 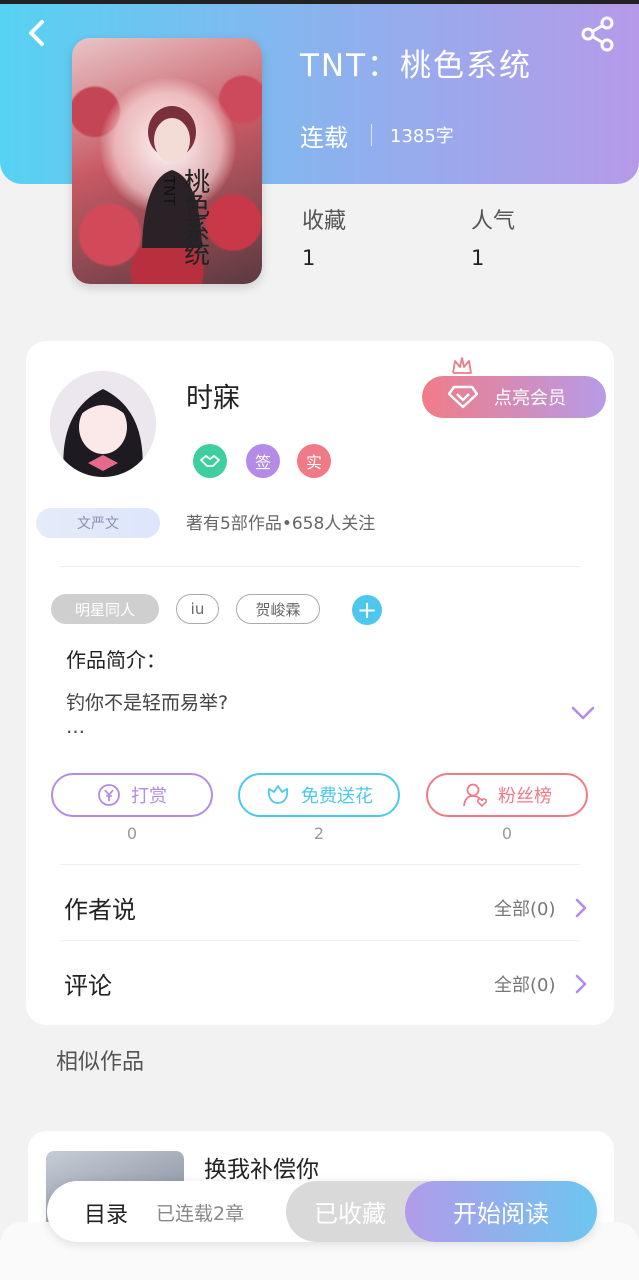 I want to click on chevron-down-icon, so click(x=583, y=713).